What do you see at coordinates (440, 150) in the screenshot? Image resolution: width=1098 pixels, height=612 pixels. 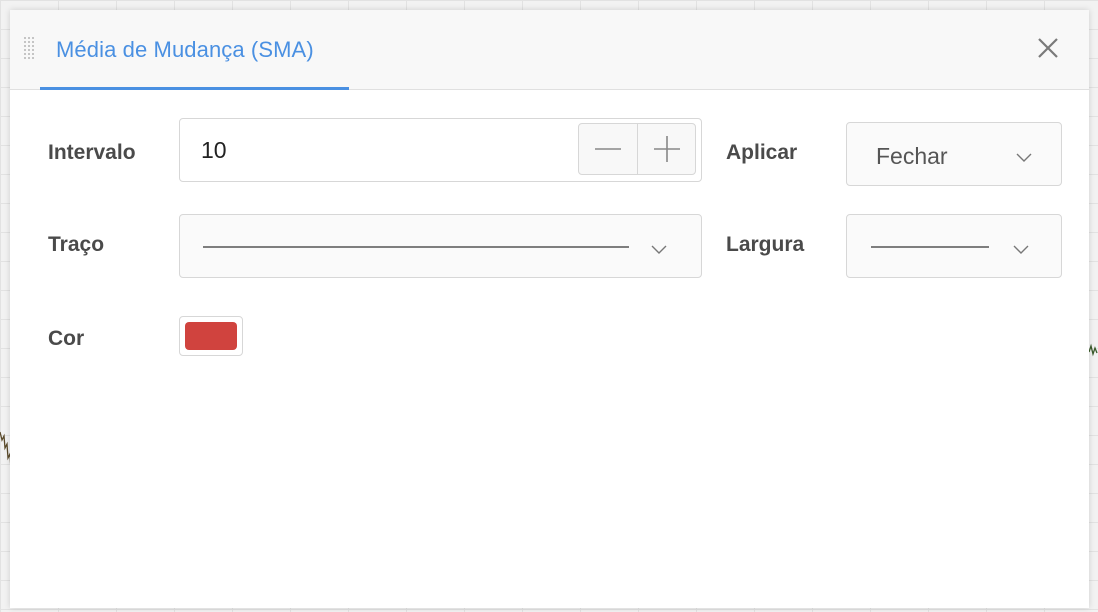 I see `interval-input: 10` at bounding box center [440, 150].